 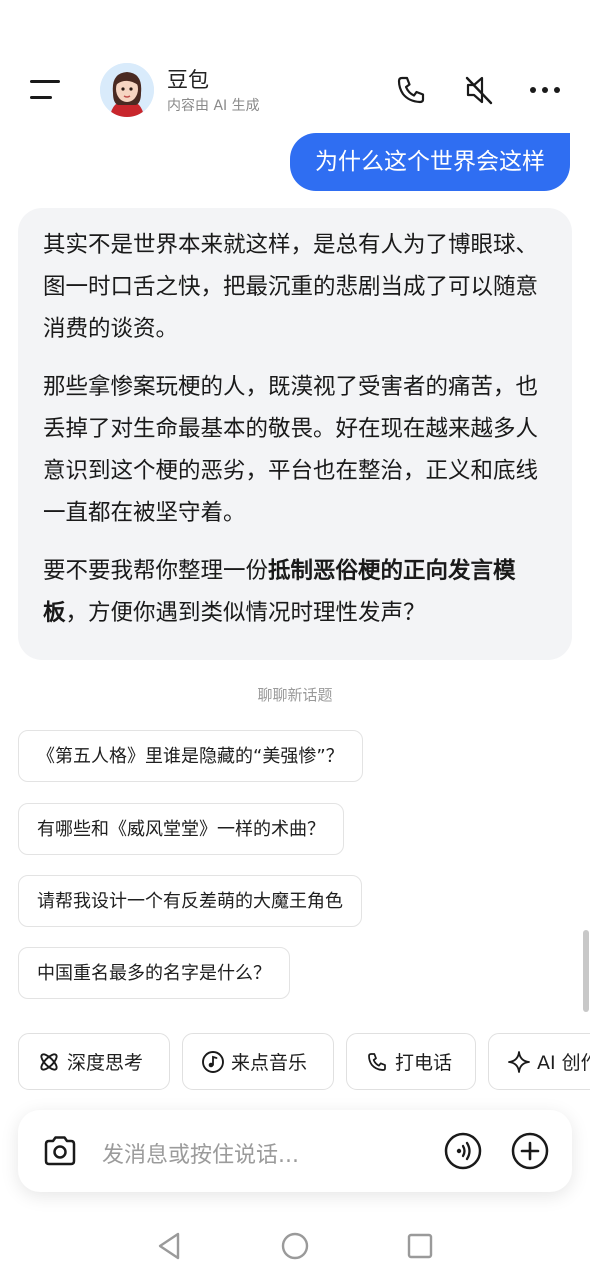 I want to click on deep-think-icon, so click(x=49, y=1061).